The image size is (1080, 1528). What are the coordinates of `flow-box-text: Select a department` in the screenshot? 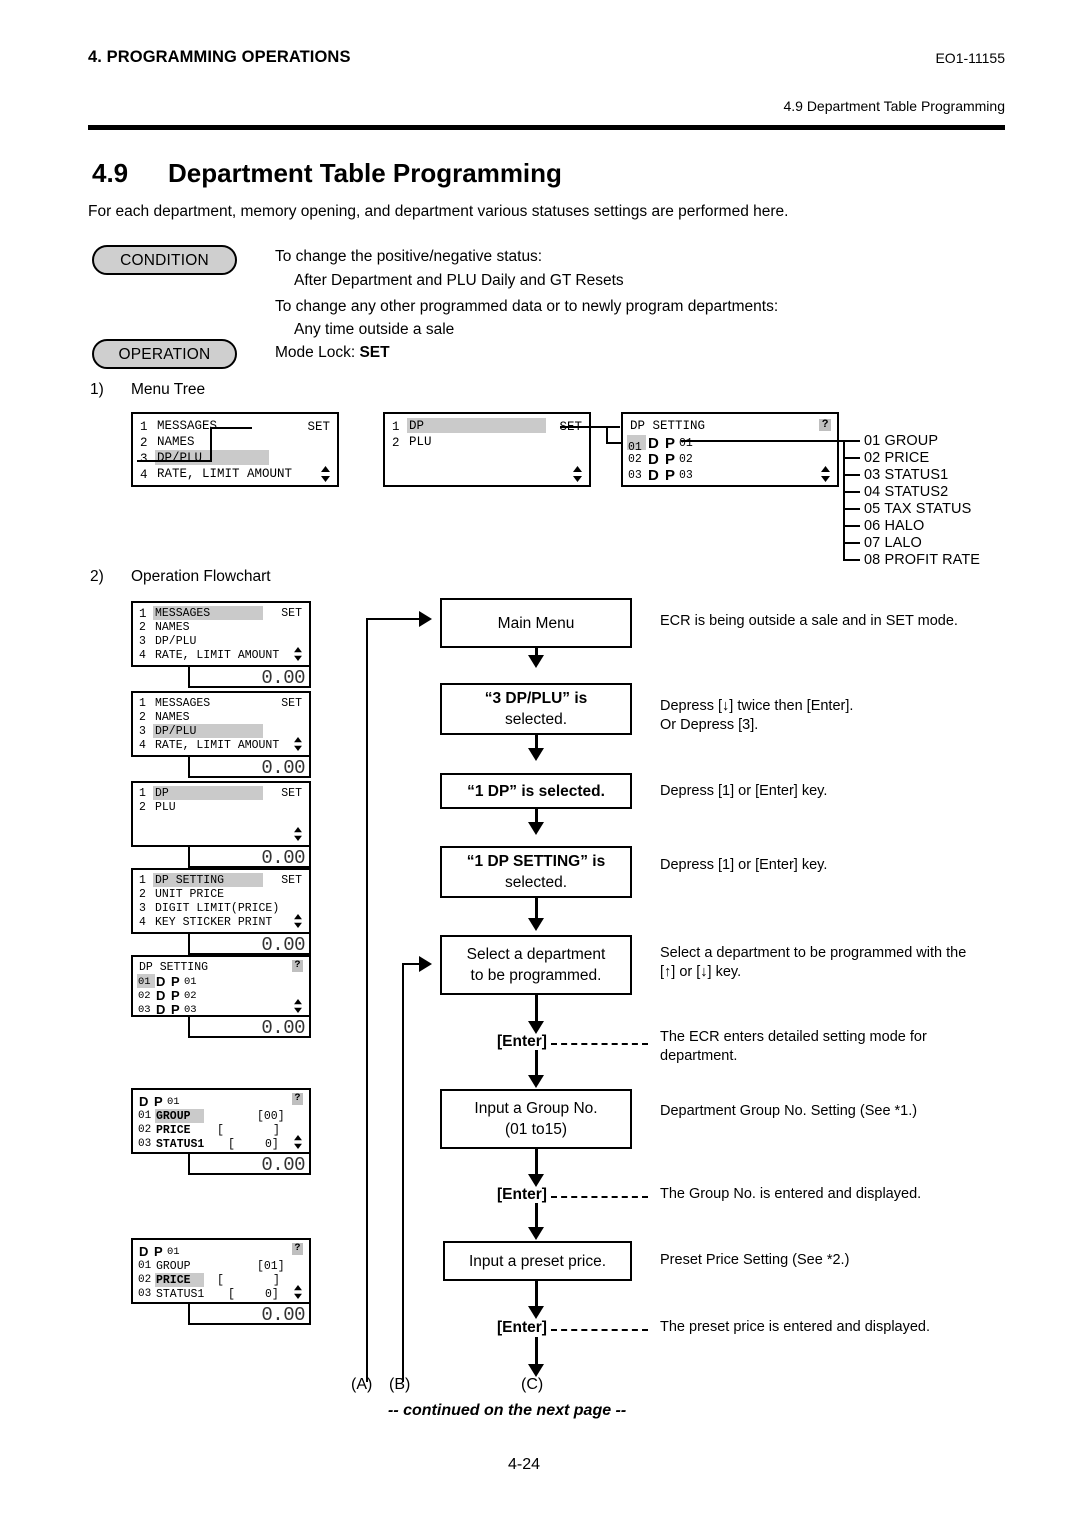 It's located at (536, 954).